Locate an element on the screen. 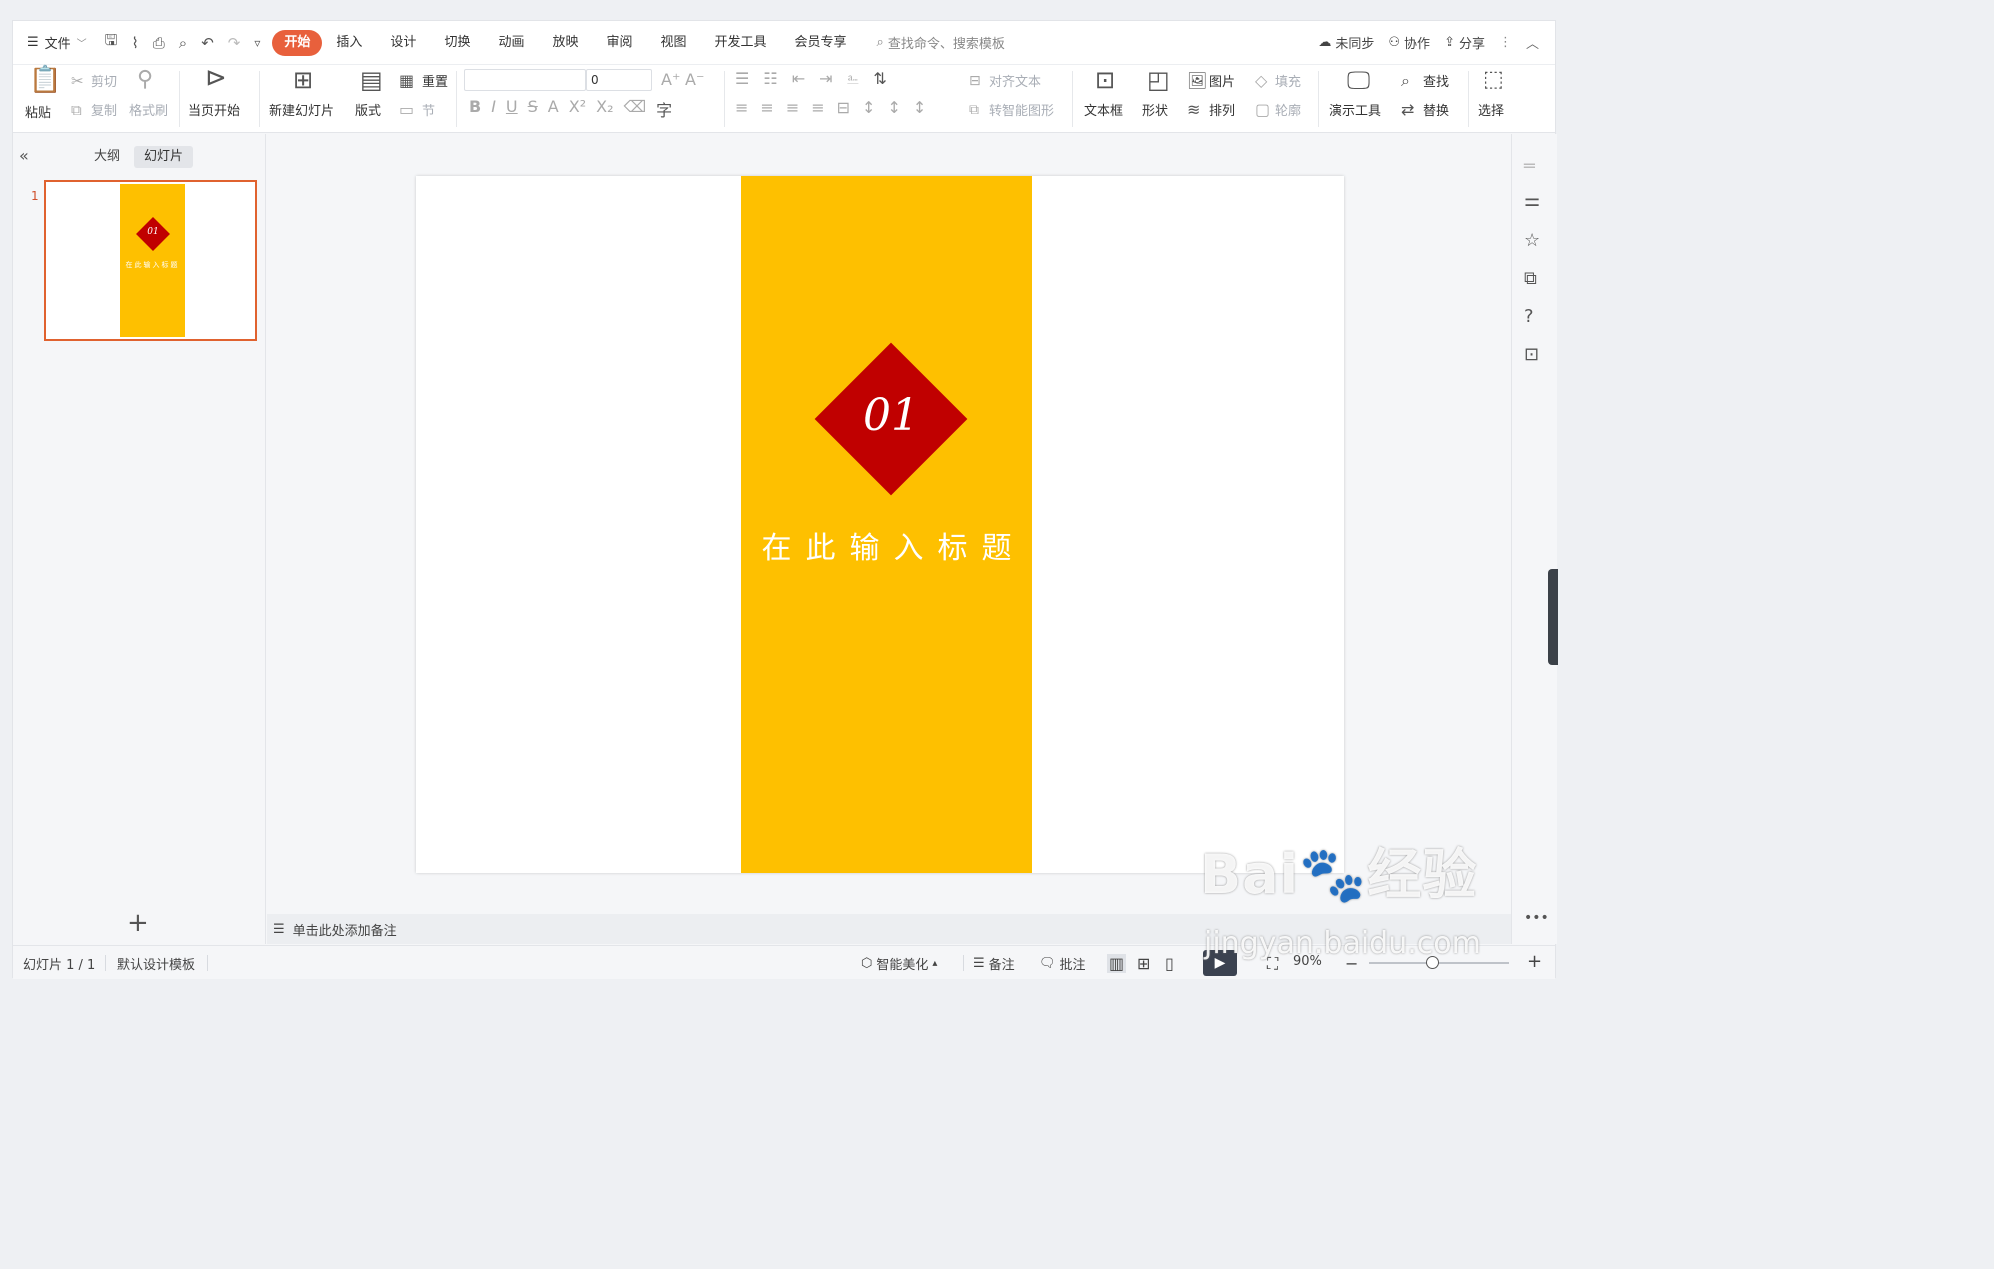 The image size is (1994, 1269). paste-icon: 📋 is located at coordinates (45, 80).